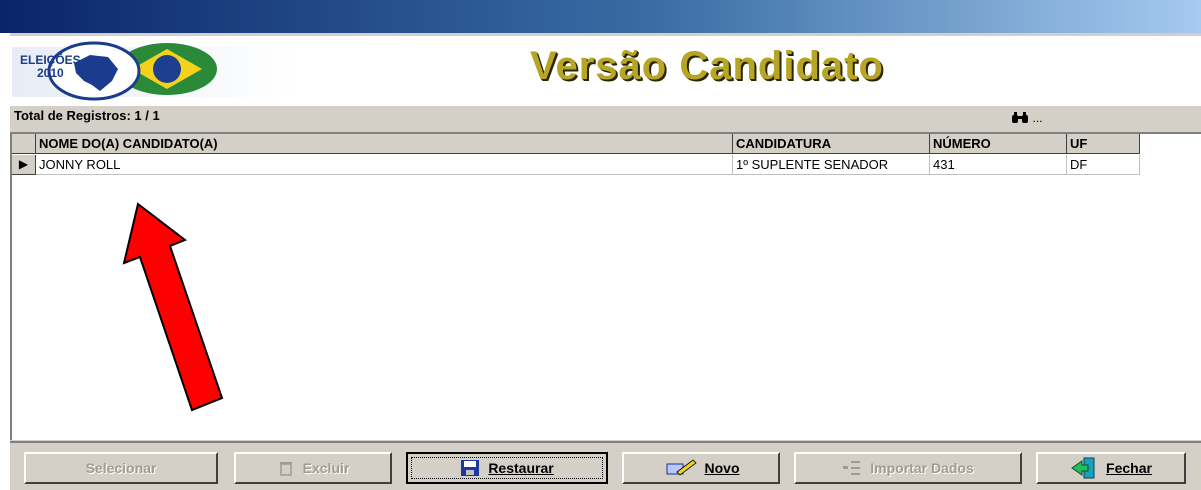  Describe the element at coordinates (384, 165) in the screenshot. I see `table-cell-nome: JONNY ROLL` at that location.